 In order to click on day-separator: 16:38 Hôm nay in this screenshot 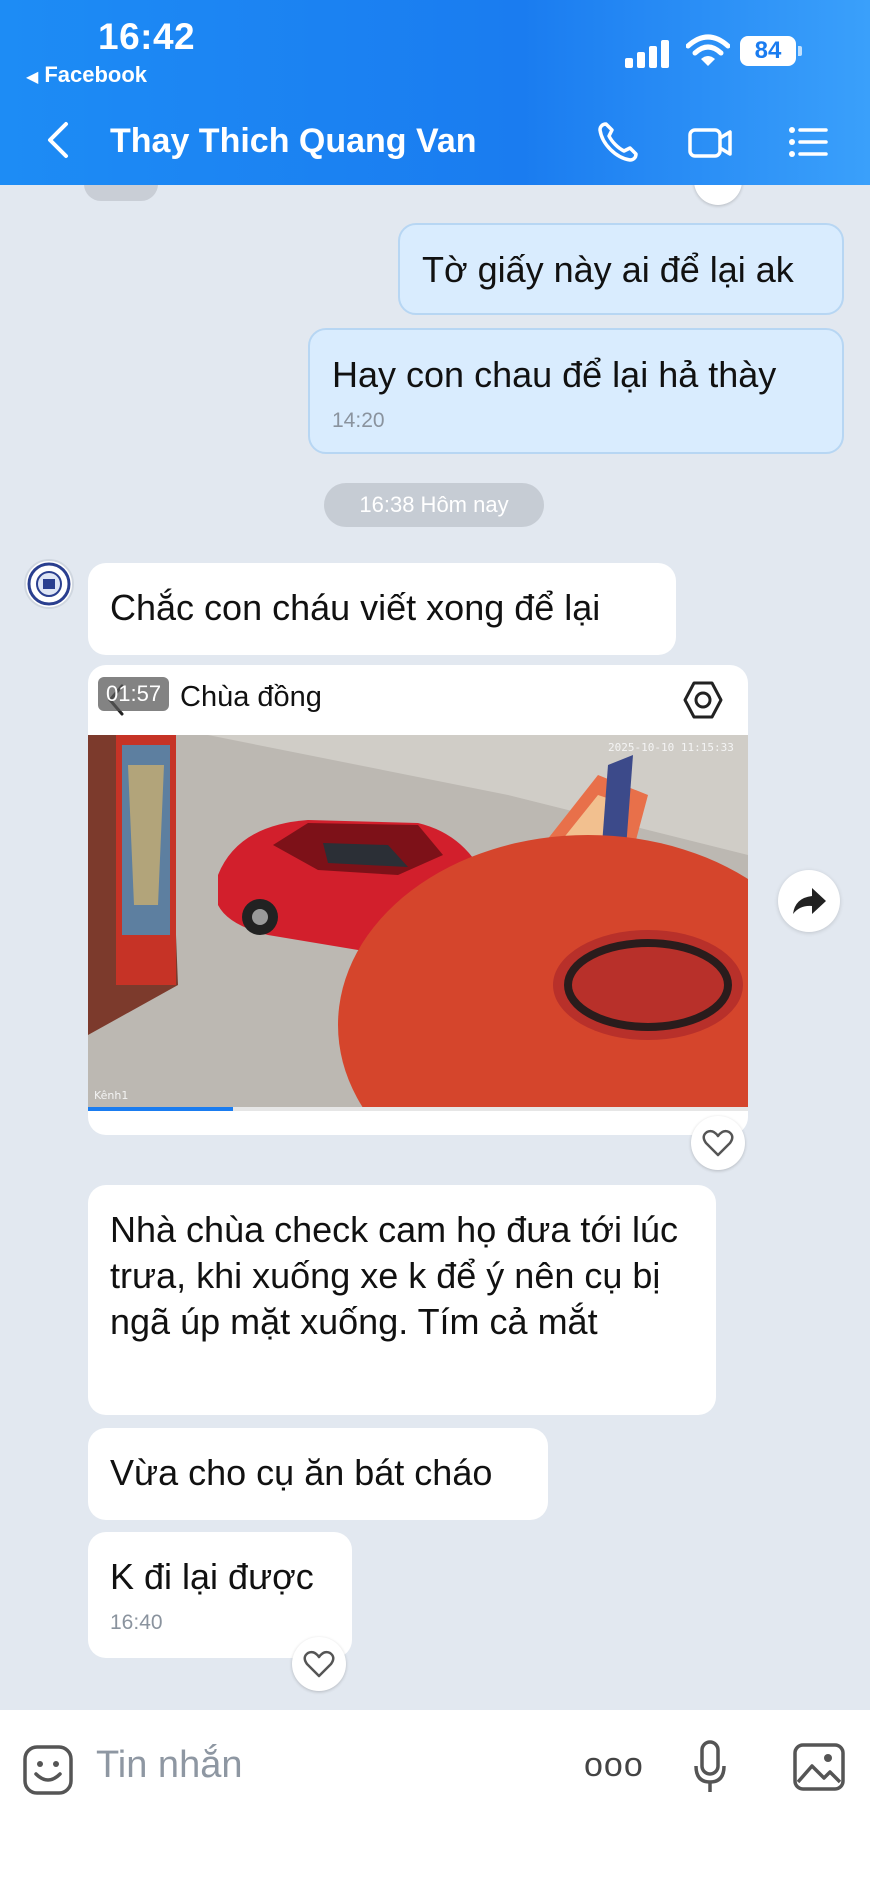, I will do `click(434, 505)`.